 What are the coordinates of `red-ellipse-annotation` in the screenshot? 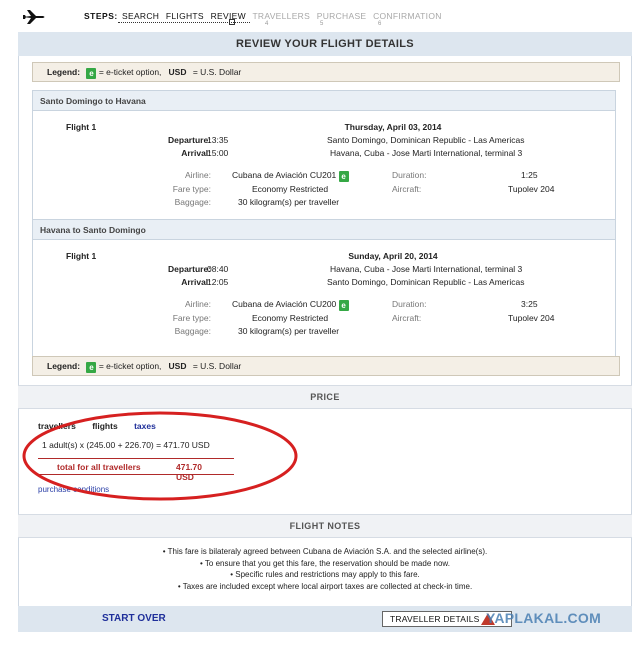 It's located at (160, 456).